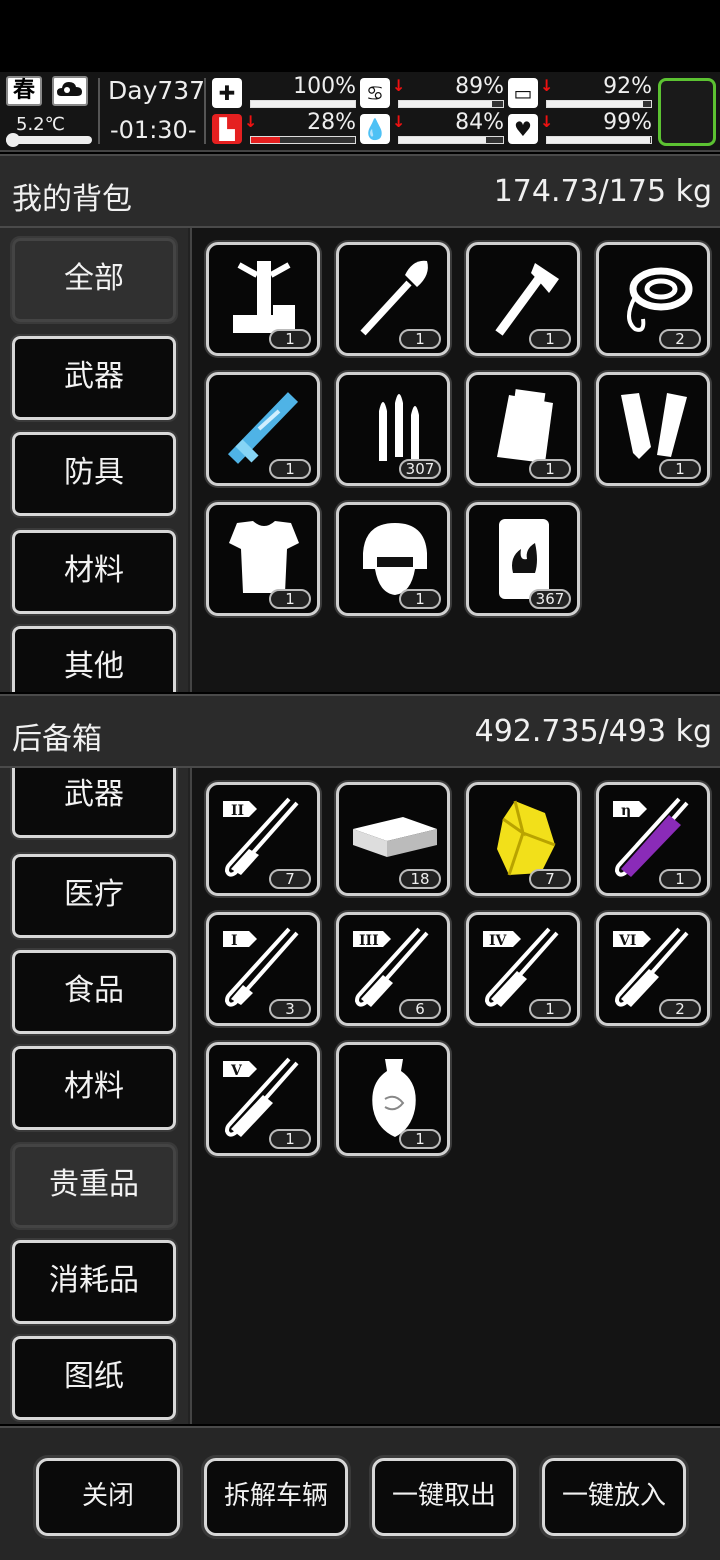 The image size is (720, 1560). I want to click on stat-value: 92%, so click(627, 86).